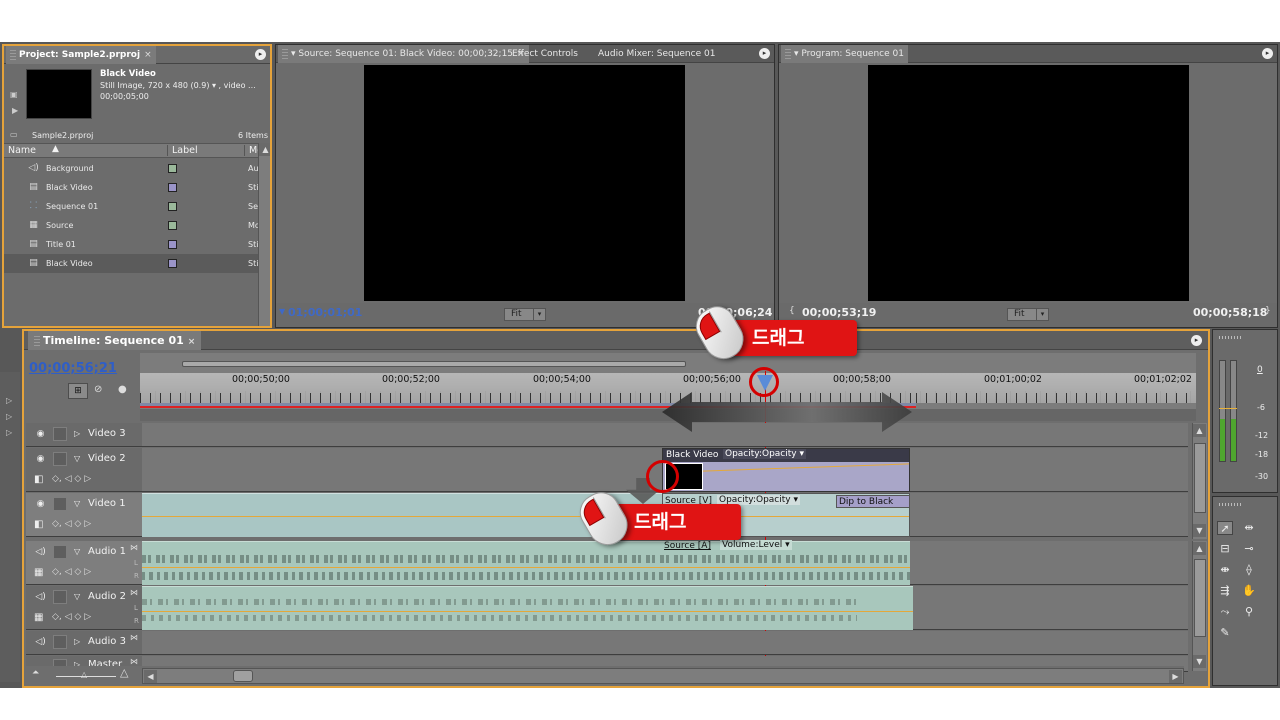 Image resolution: width=1280 pixels, height=720 pixels. I want to click on clip-black-video: Black Video Opacity:Opacity ▾, so click(786, 470).